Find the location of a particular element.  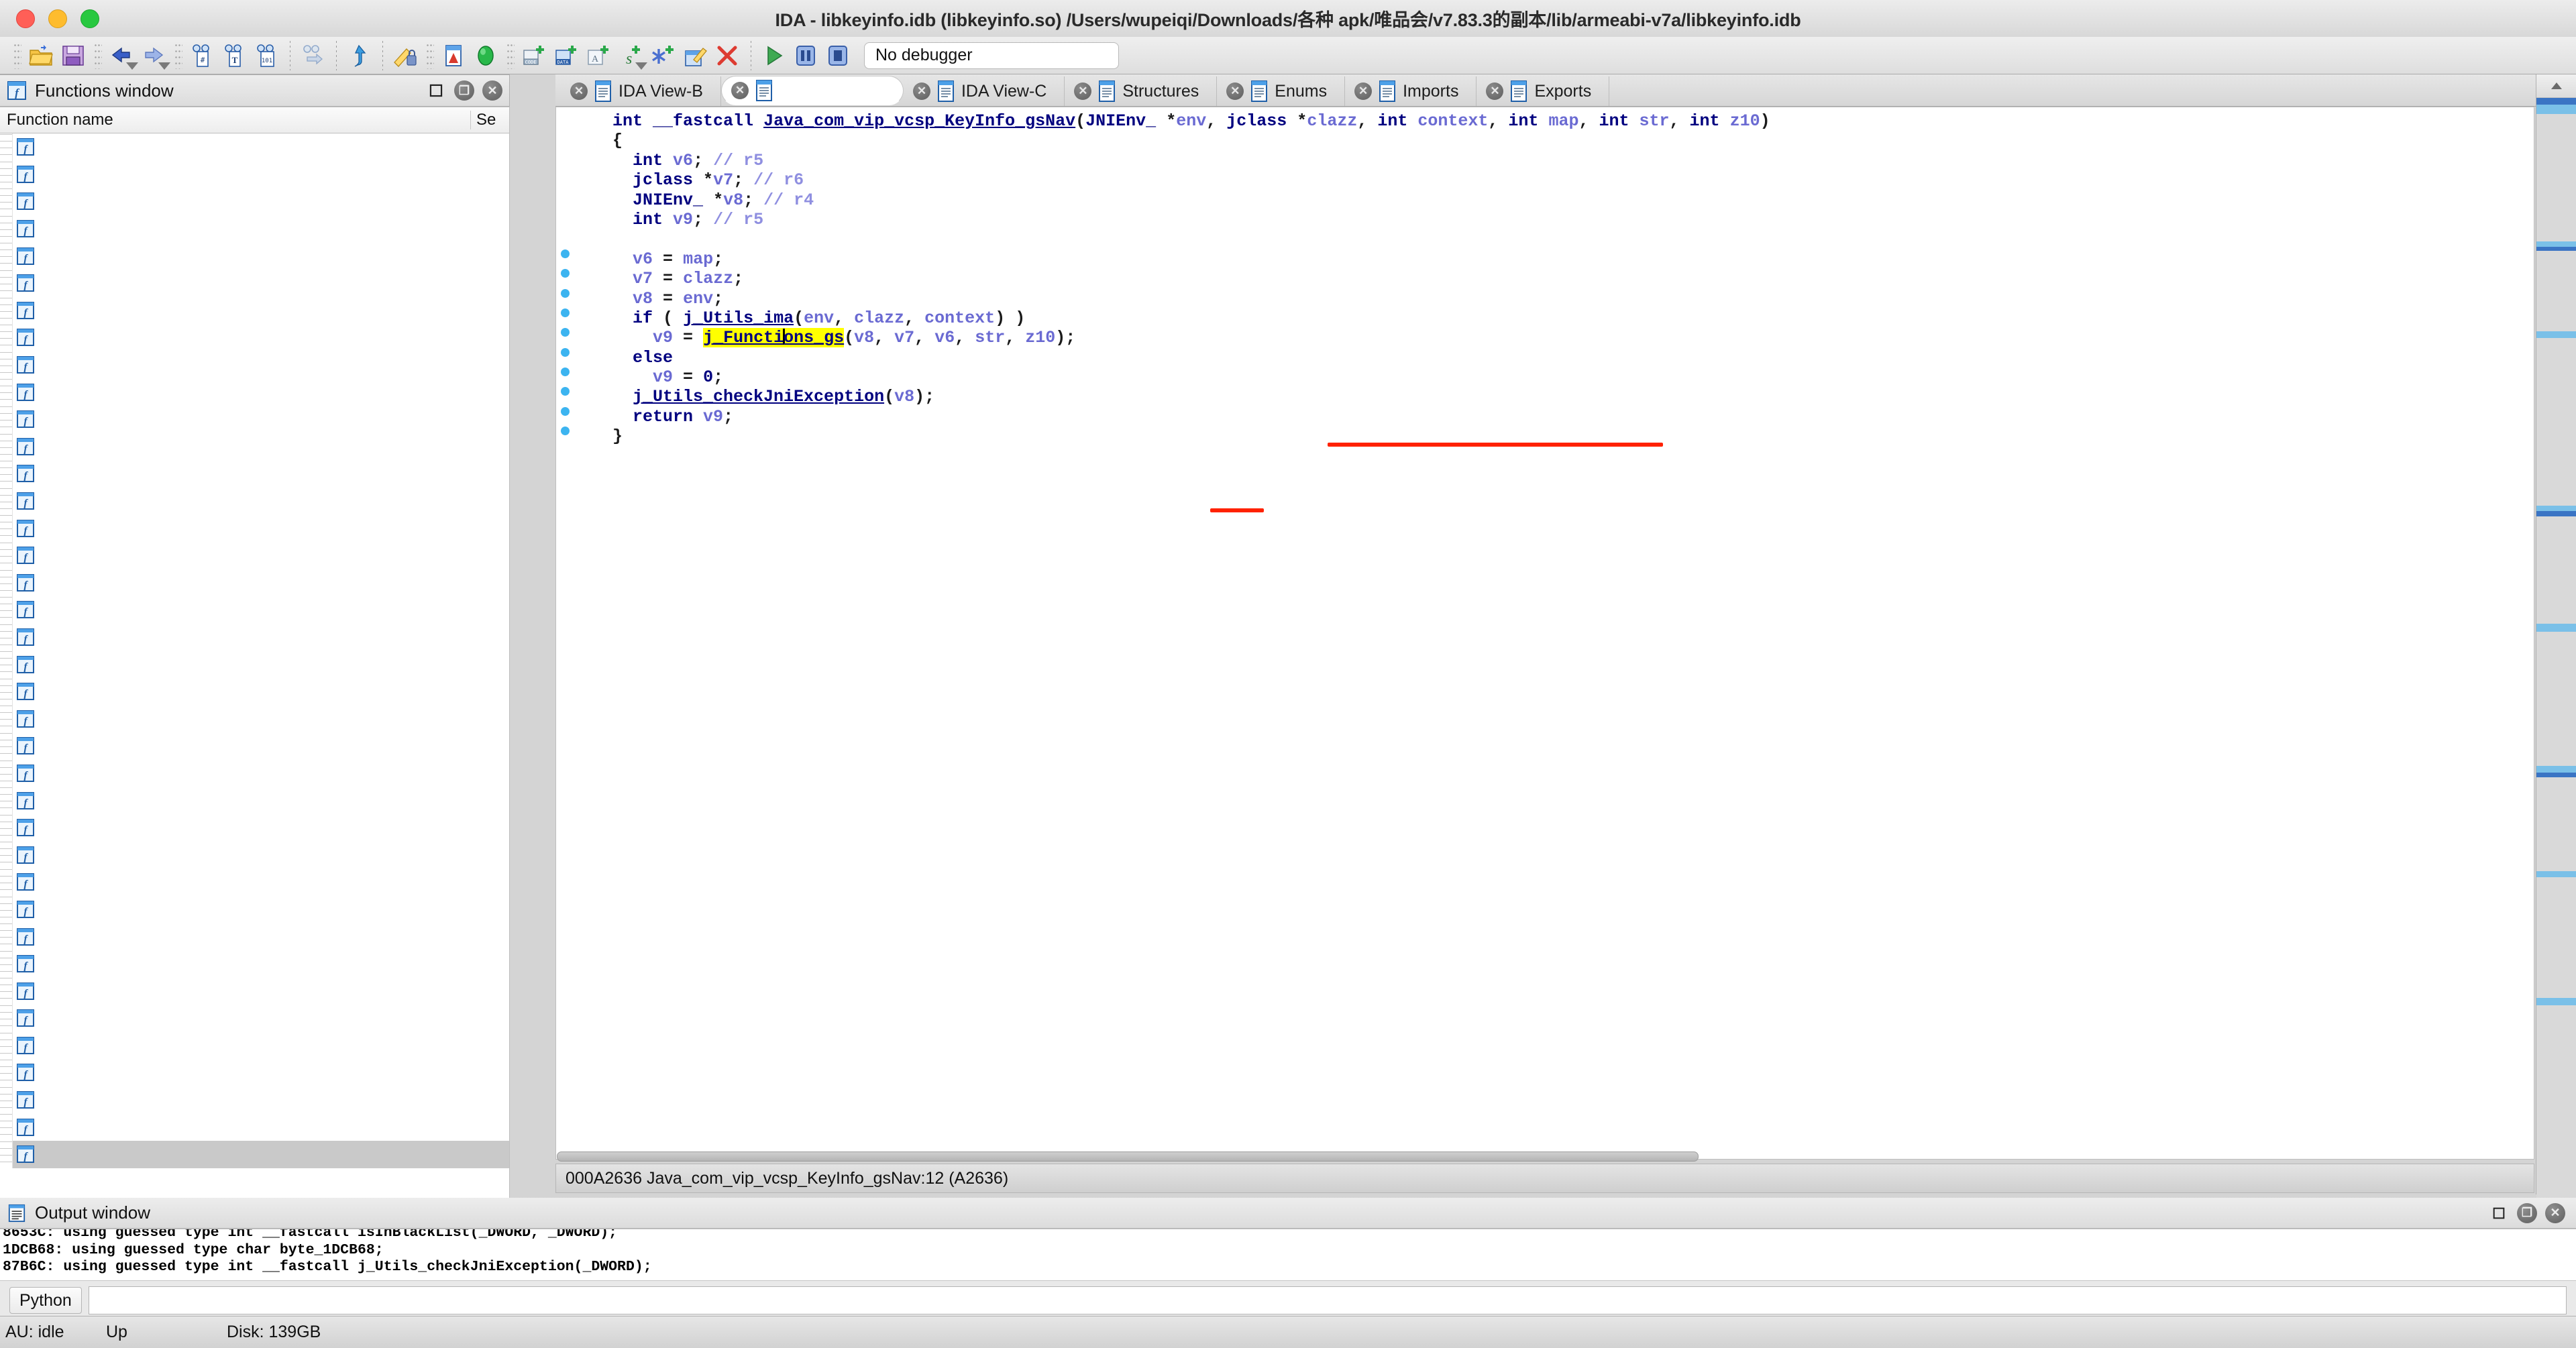

code-text: else is located at coordinates (1573, 358).